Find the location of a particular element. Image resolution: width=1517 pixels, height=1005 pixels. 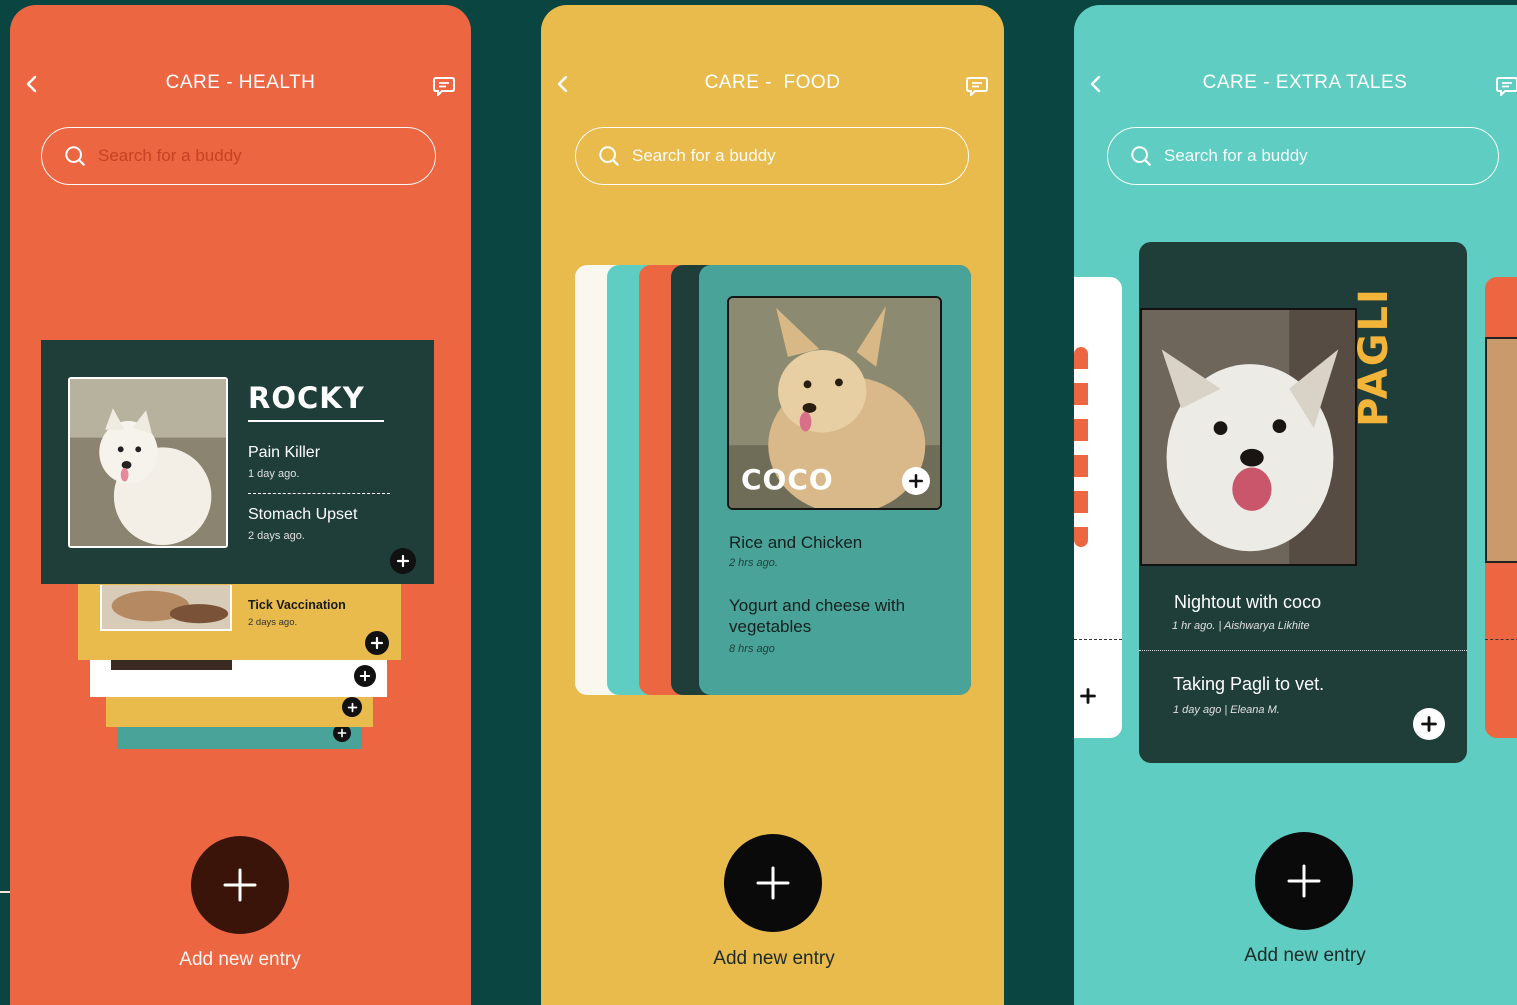

entry-title: Pain Killer is located at coordinates (284, 452).